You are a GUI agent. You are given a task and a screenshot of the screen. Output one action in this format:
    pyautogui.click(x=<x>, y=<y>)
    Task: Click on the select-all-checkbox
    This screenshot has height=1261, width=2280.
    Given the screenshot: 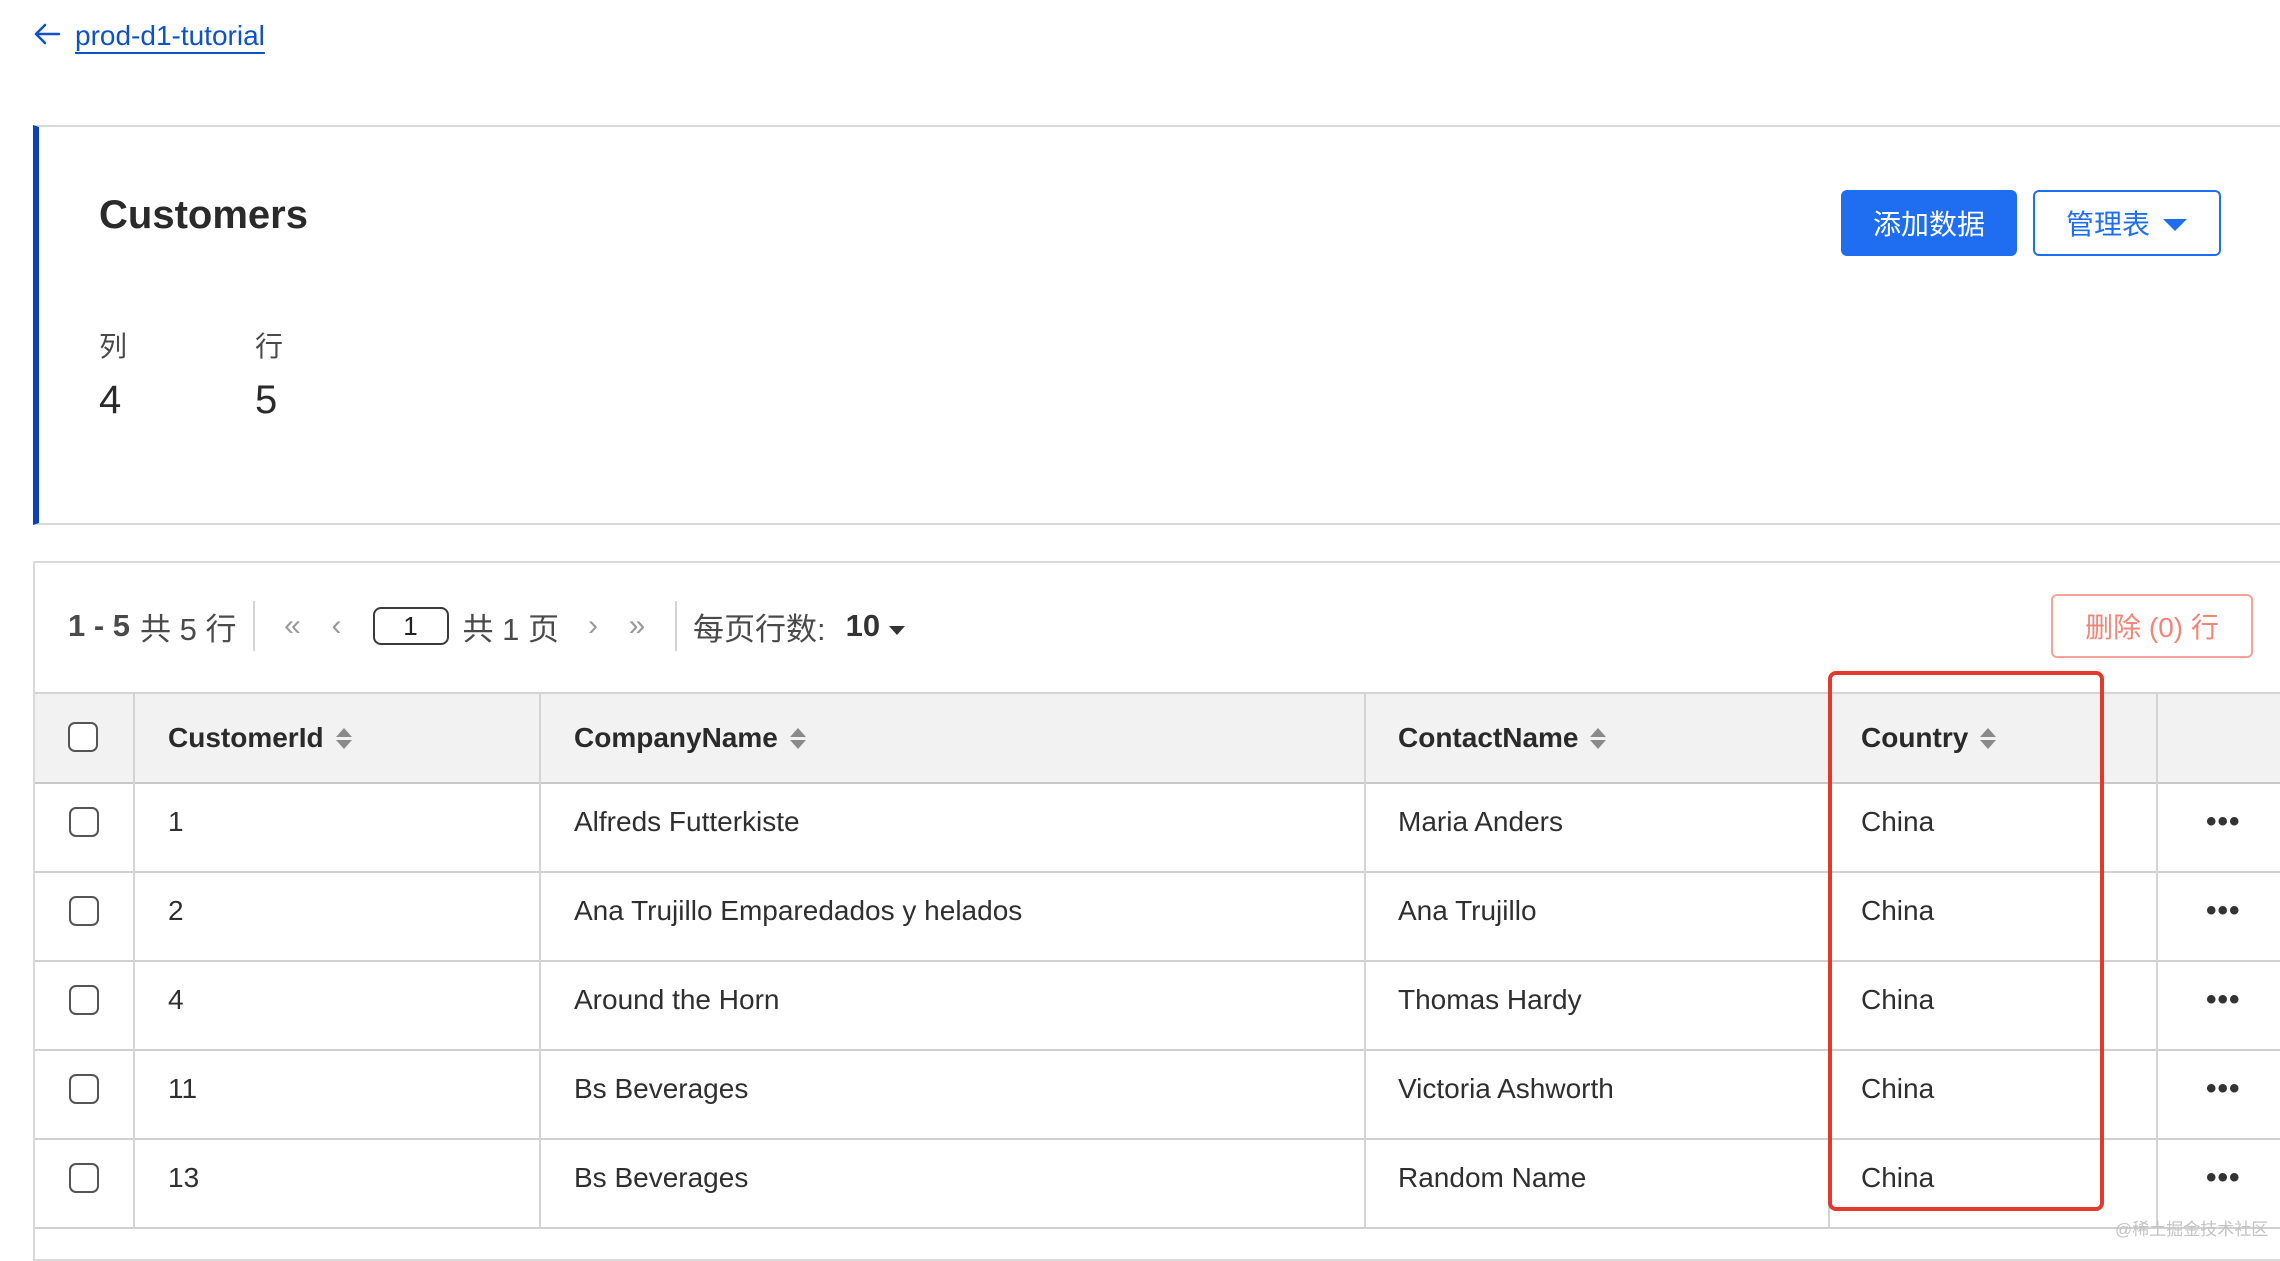 What is the action you would take?
    pyautogui.click(x=83, y=737)
    